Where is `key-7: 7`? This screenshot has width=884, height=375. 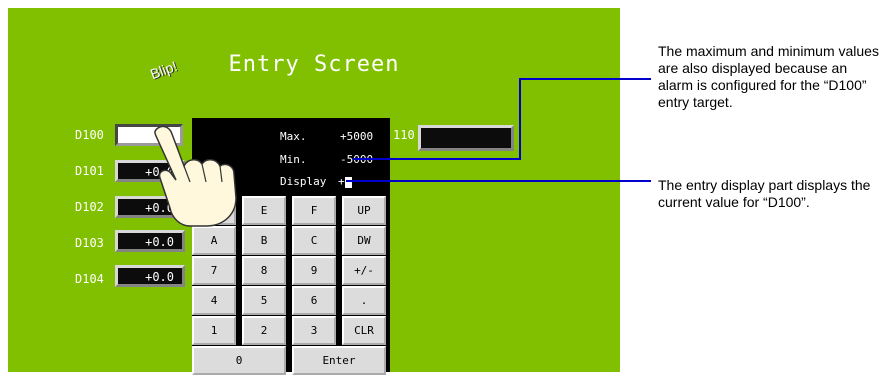 key-7: 7 is located at coordinates (214, 270).